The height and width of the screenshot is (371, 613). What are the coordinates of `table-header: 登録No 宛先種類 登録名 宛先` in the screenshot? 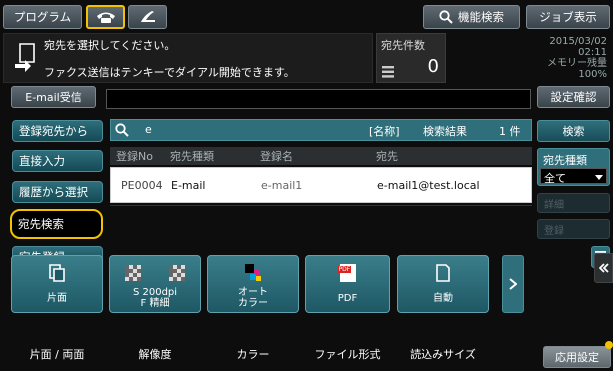 It's located at (321, 156).